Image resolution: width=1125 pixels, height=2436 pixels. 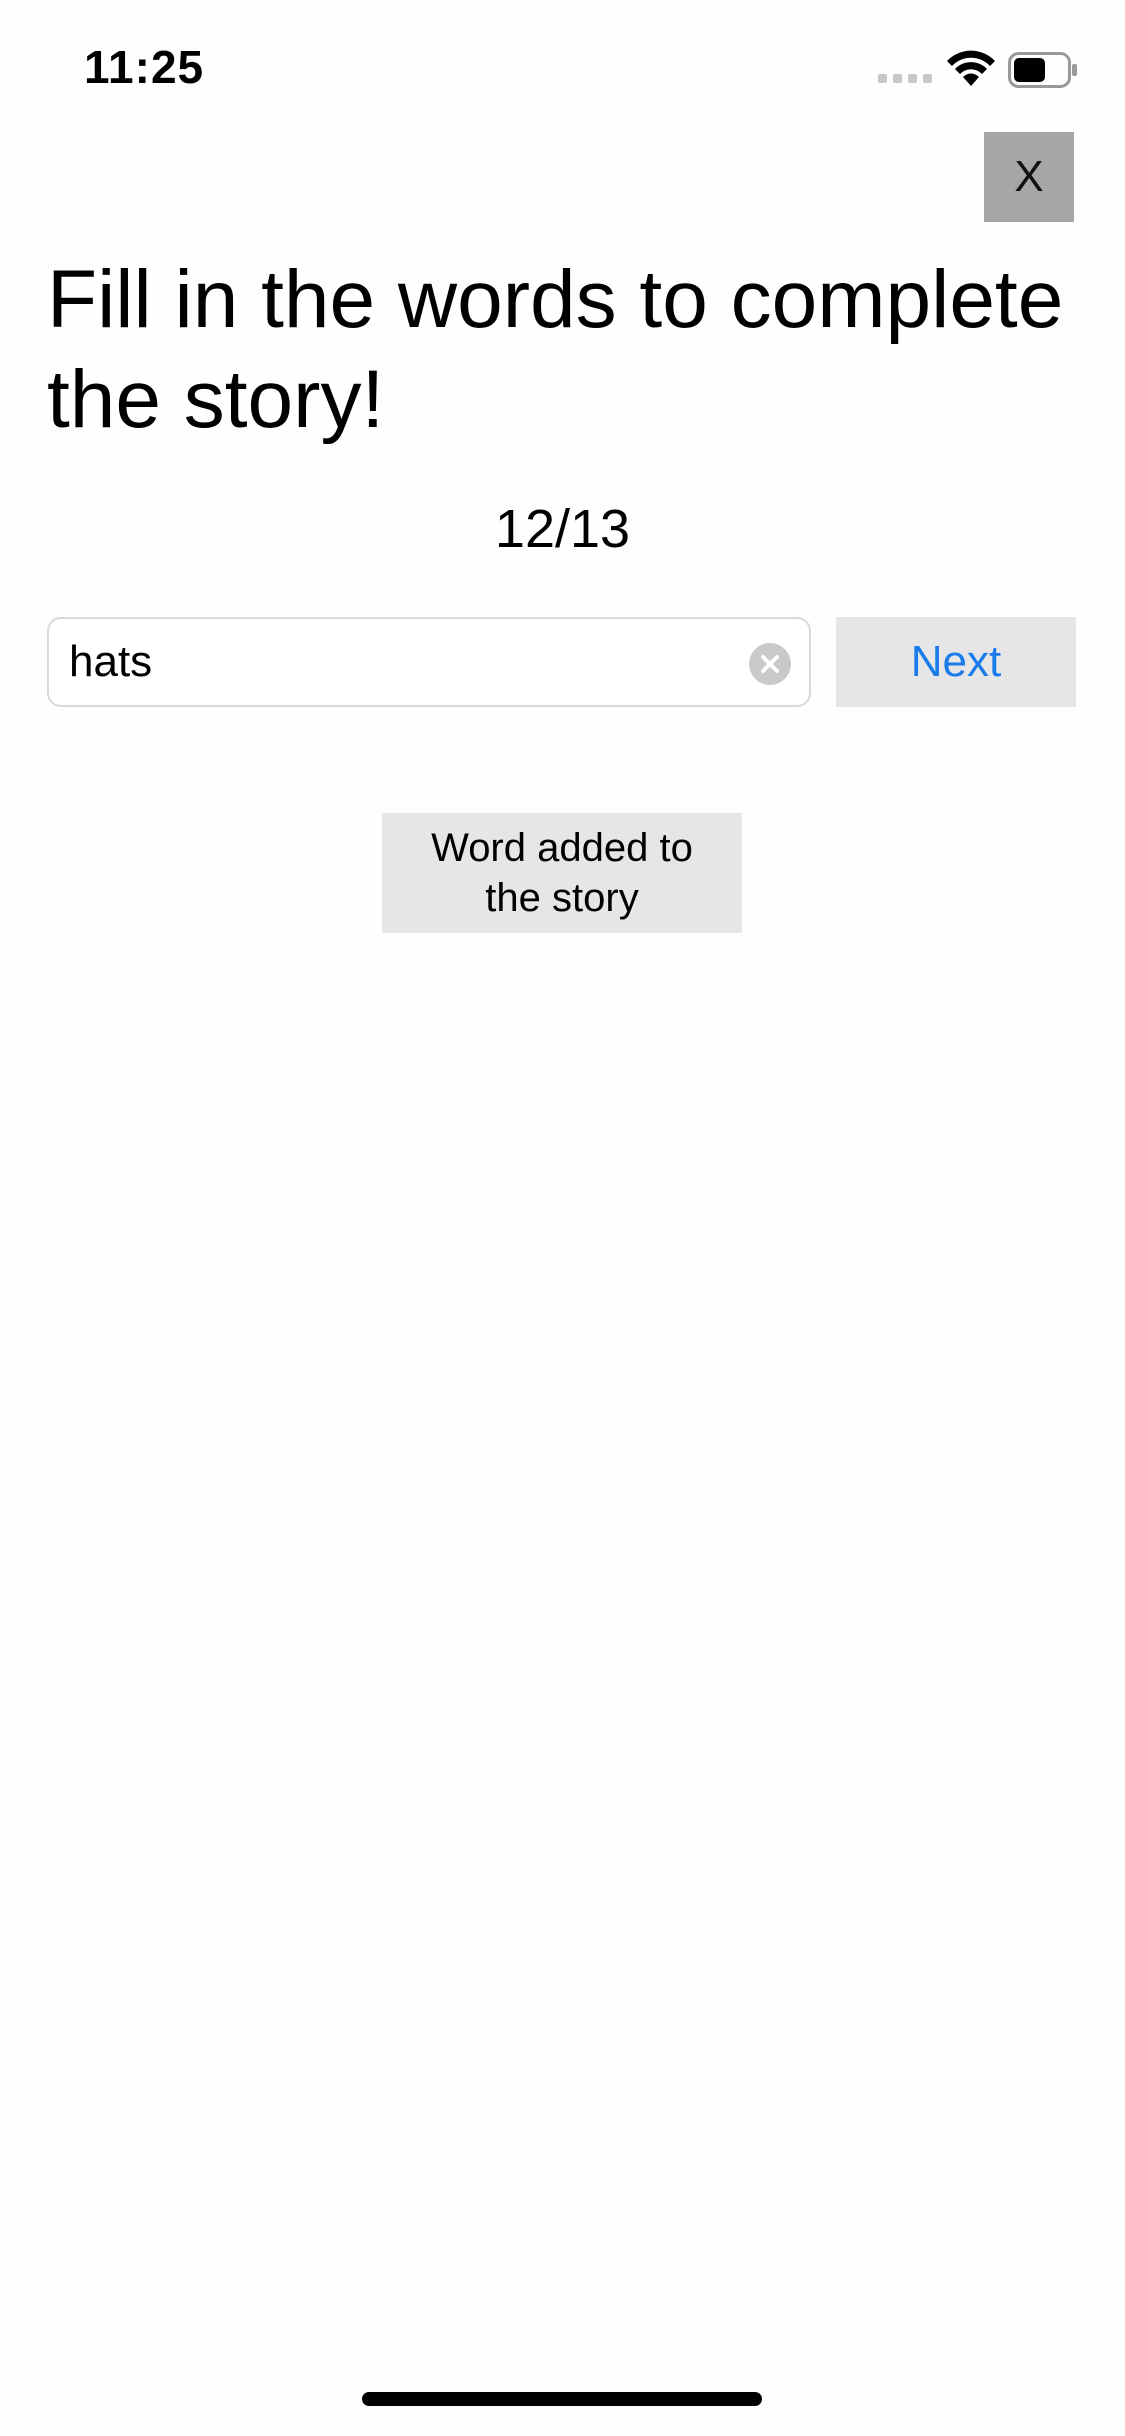 I want to click on status-time: 11:25, so click(x=144, y=67).